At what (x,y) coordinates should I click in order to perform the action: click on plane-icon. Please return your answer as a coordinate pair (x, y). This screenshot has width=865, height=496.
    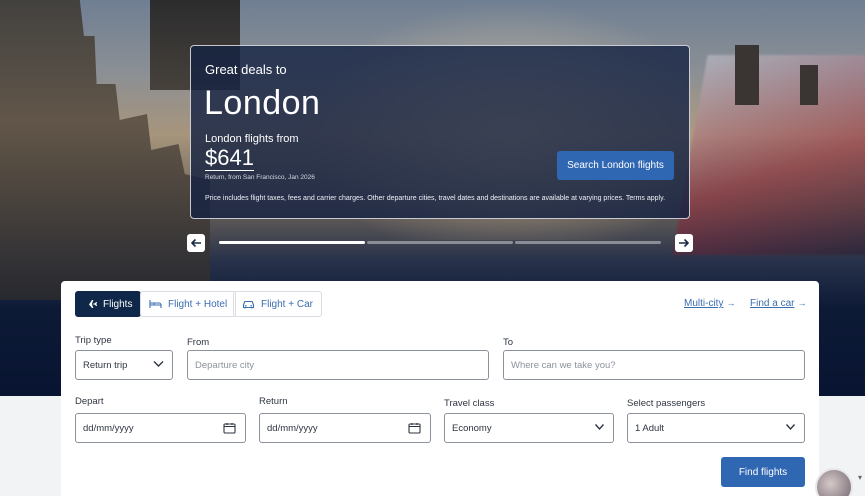
    Looking at the image, I should click on (91, 303).